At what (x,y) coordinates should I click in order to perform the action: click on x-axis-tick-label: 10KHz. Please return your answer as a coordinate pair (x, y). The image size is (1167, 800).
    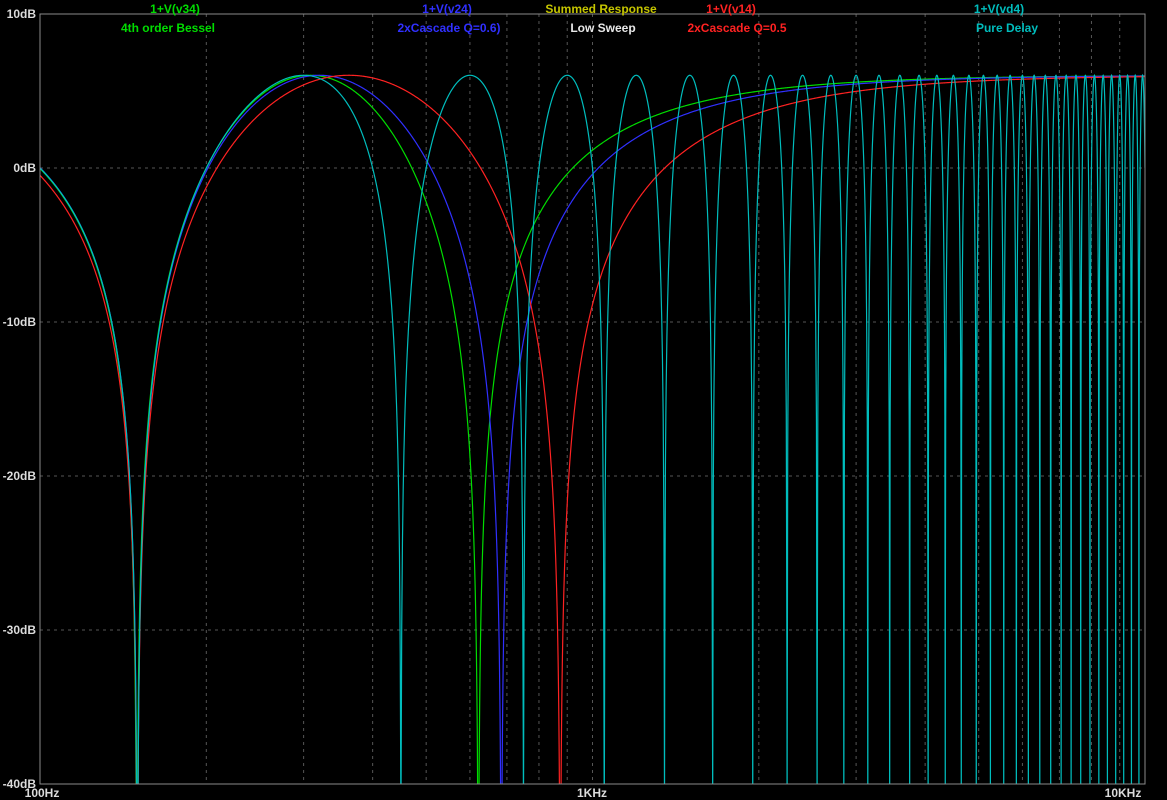
    Looking at the image, I should click on (1123, 793).